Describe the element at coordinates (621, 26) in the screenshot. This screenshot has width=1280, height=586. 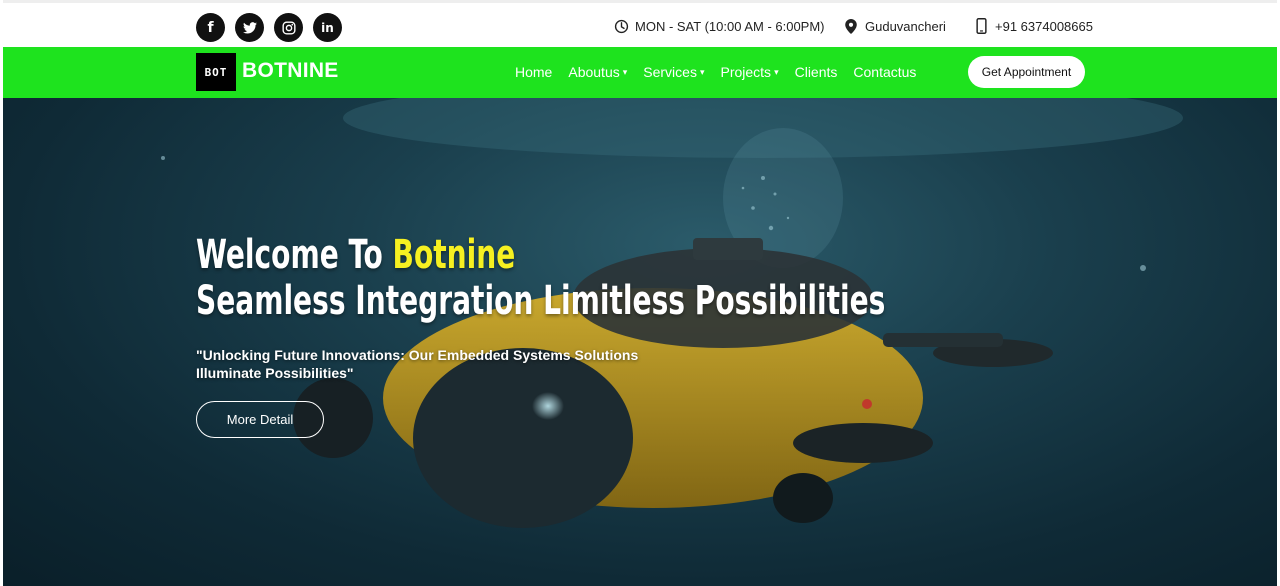
I see `clock-icon` at that location.